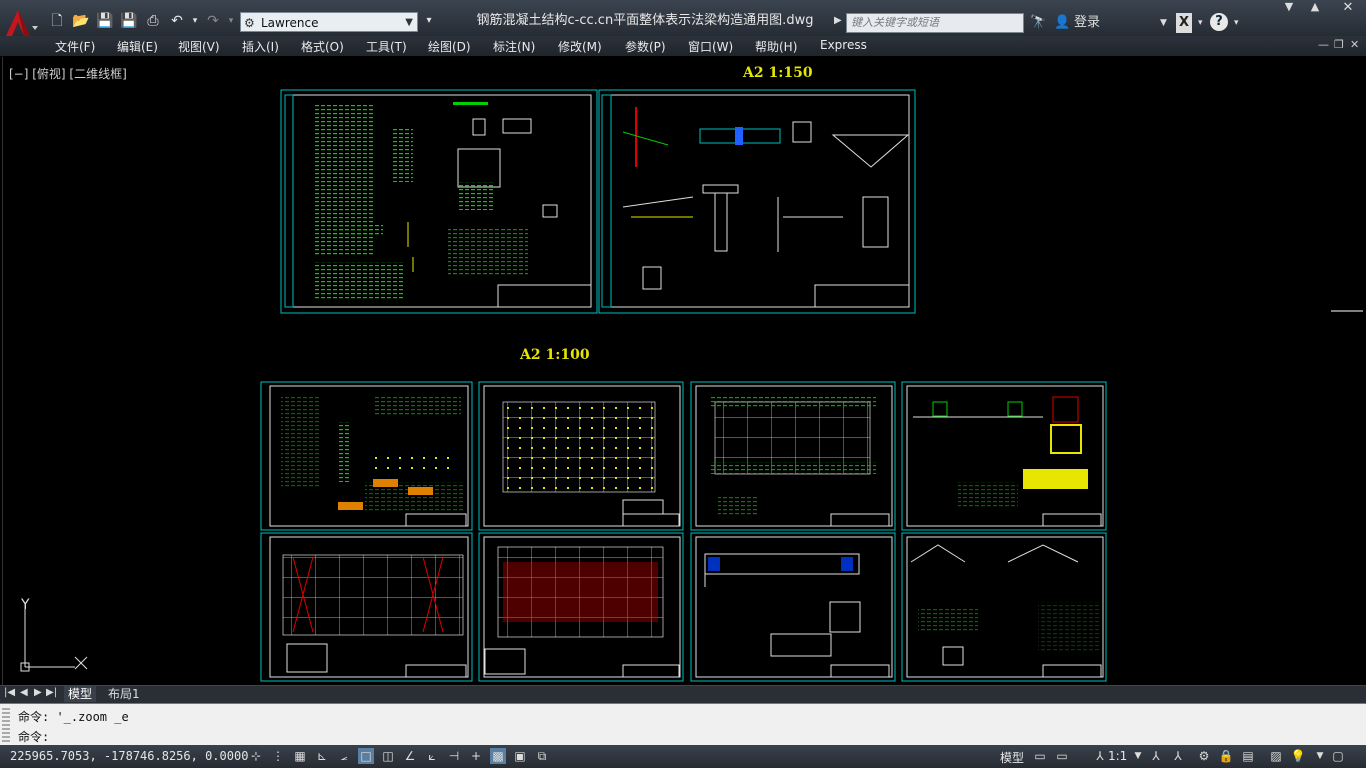 Image resolution: width=1366 pixels, height=768 pixels. I want to click on menu-view: 视图(V), so click(199, 46).